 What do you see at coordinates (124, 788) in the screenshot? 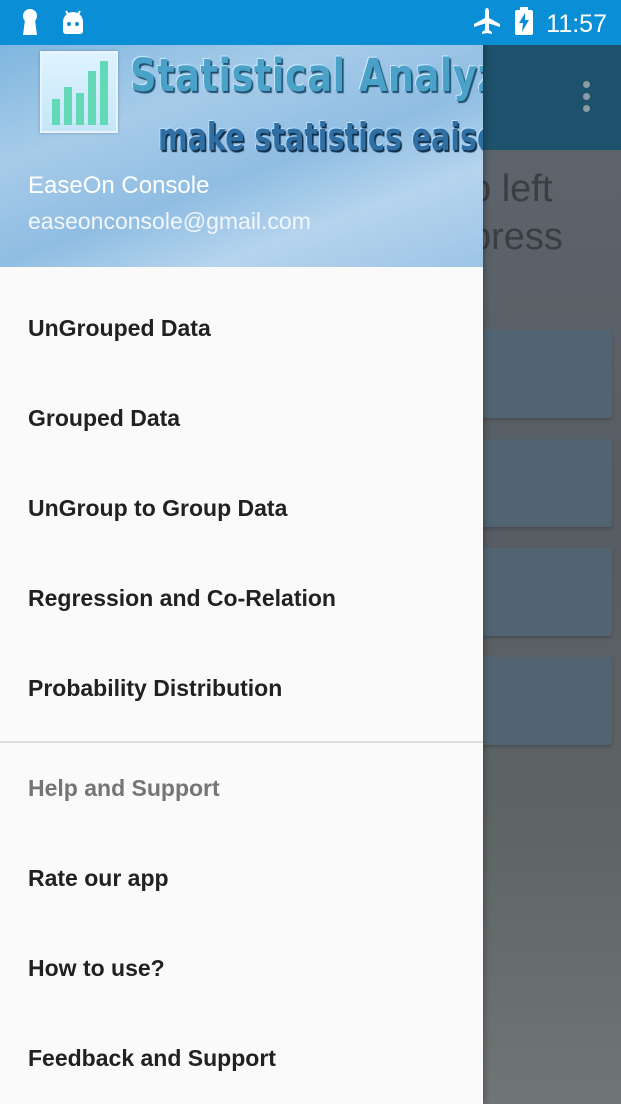
I see `help-support-header: Help and Support` at bounding box center [124, 788].